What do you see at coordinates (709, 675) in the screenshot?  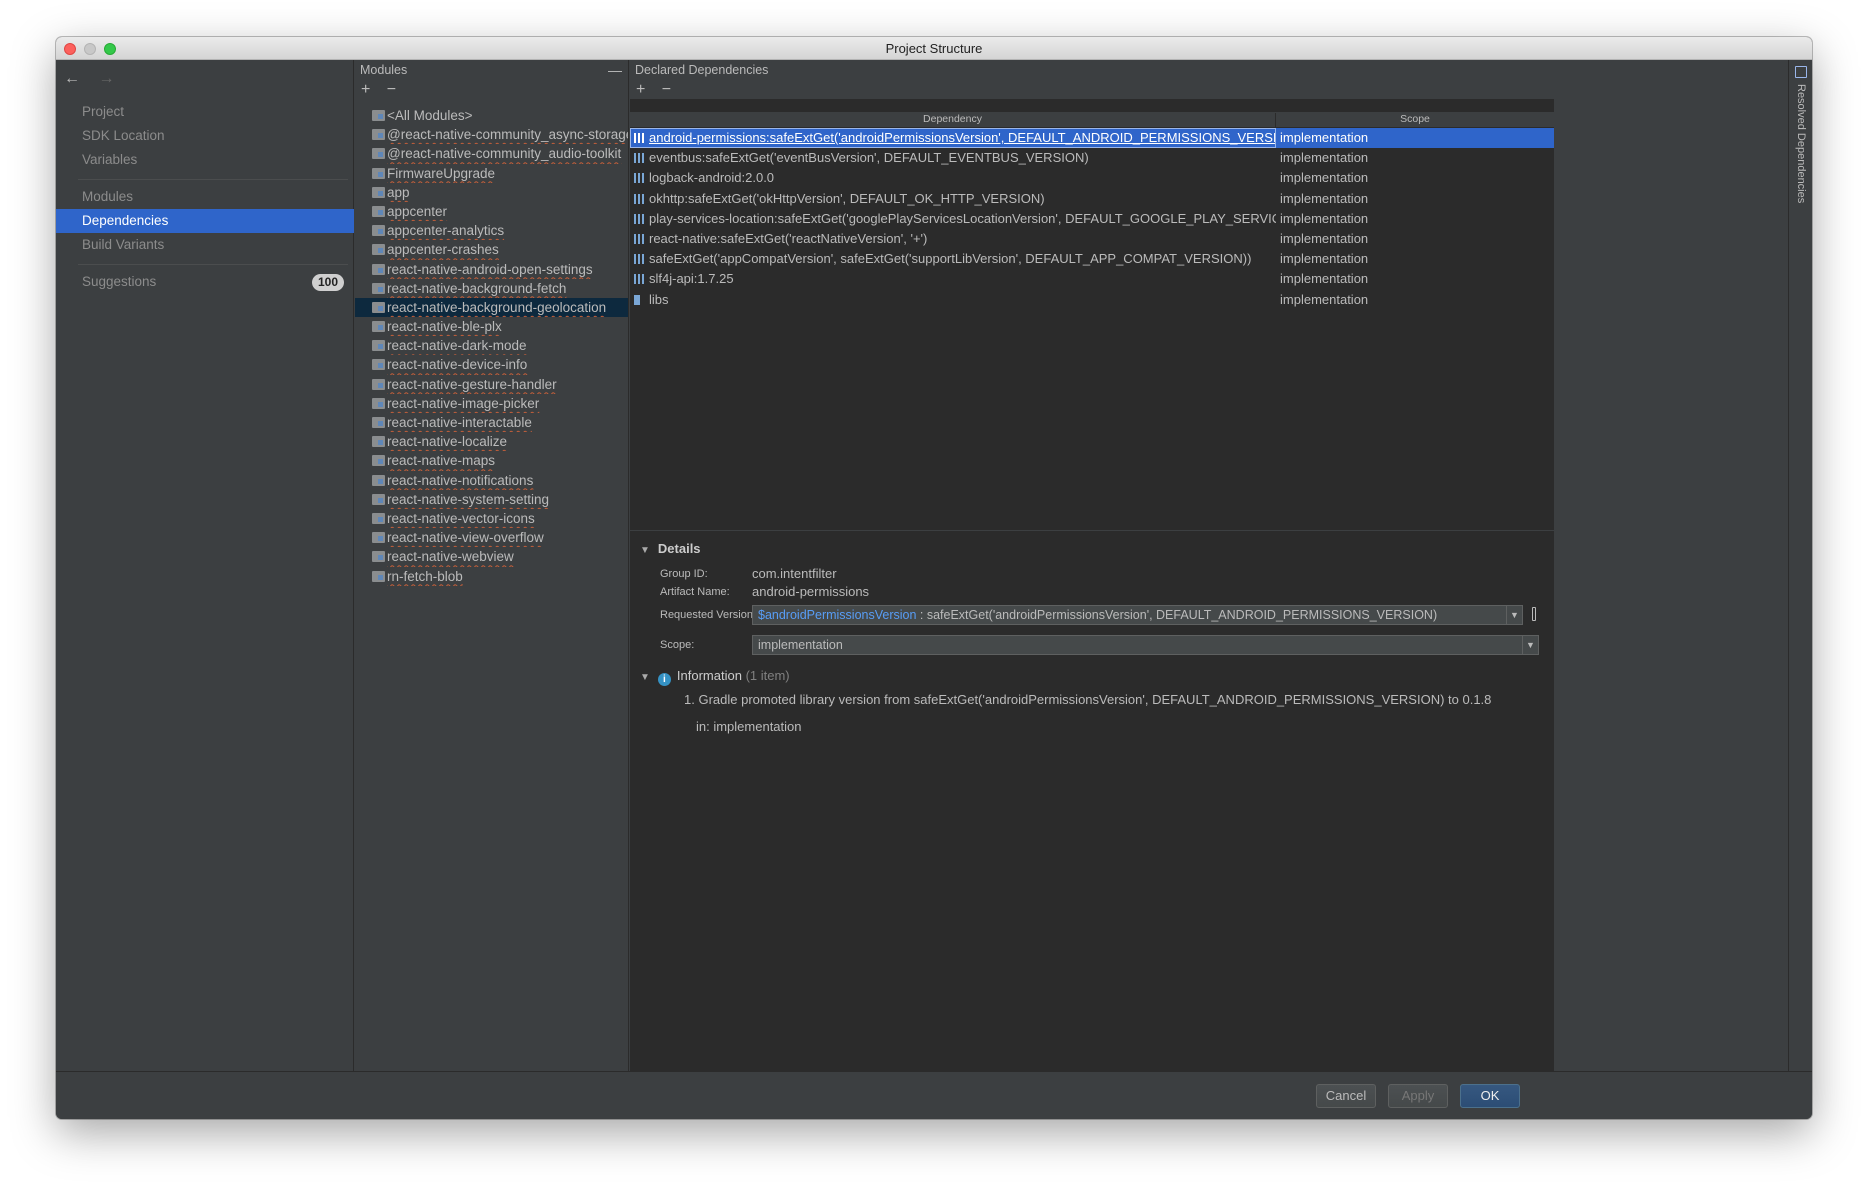 I see `information-title: Information` at bounding box center [709, 675].